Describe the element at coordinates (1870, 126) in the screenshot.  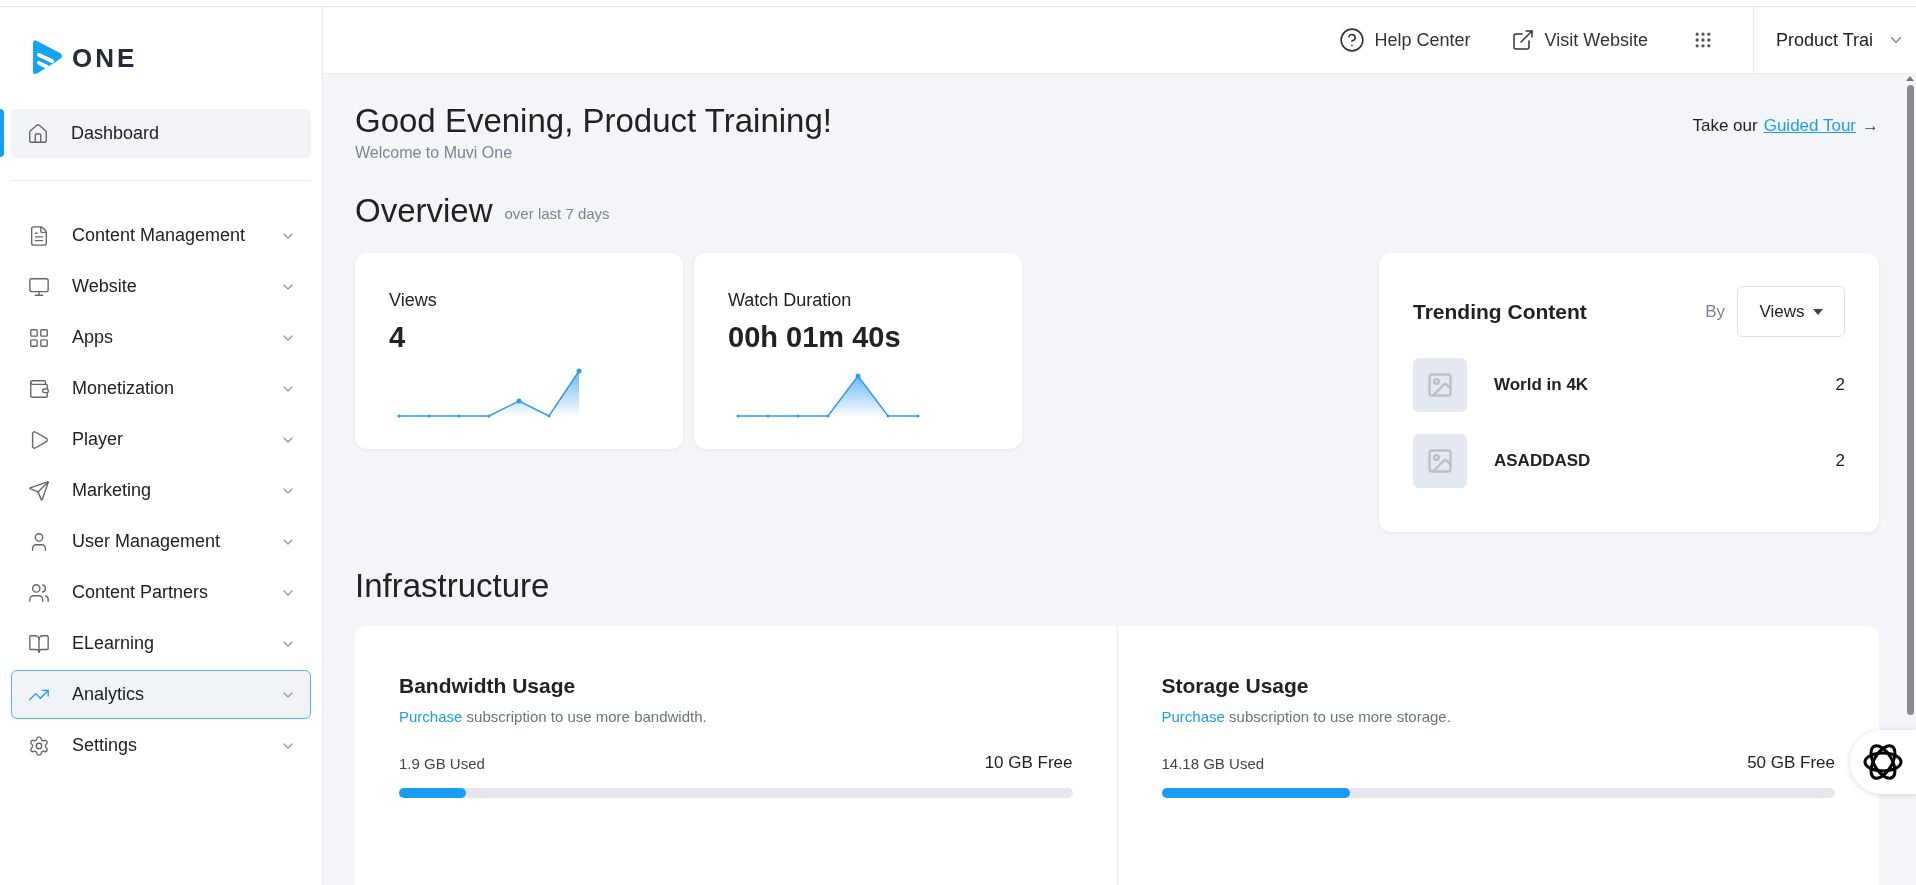
I see `tour-arrow: →` at that location.